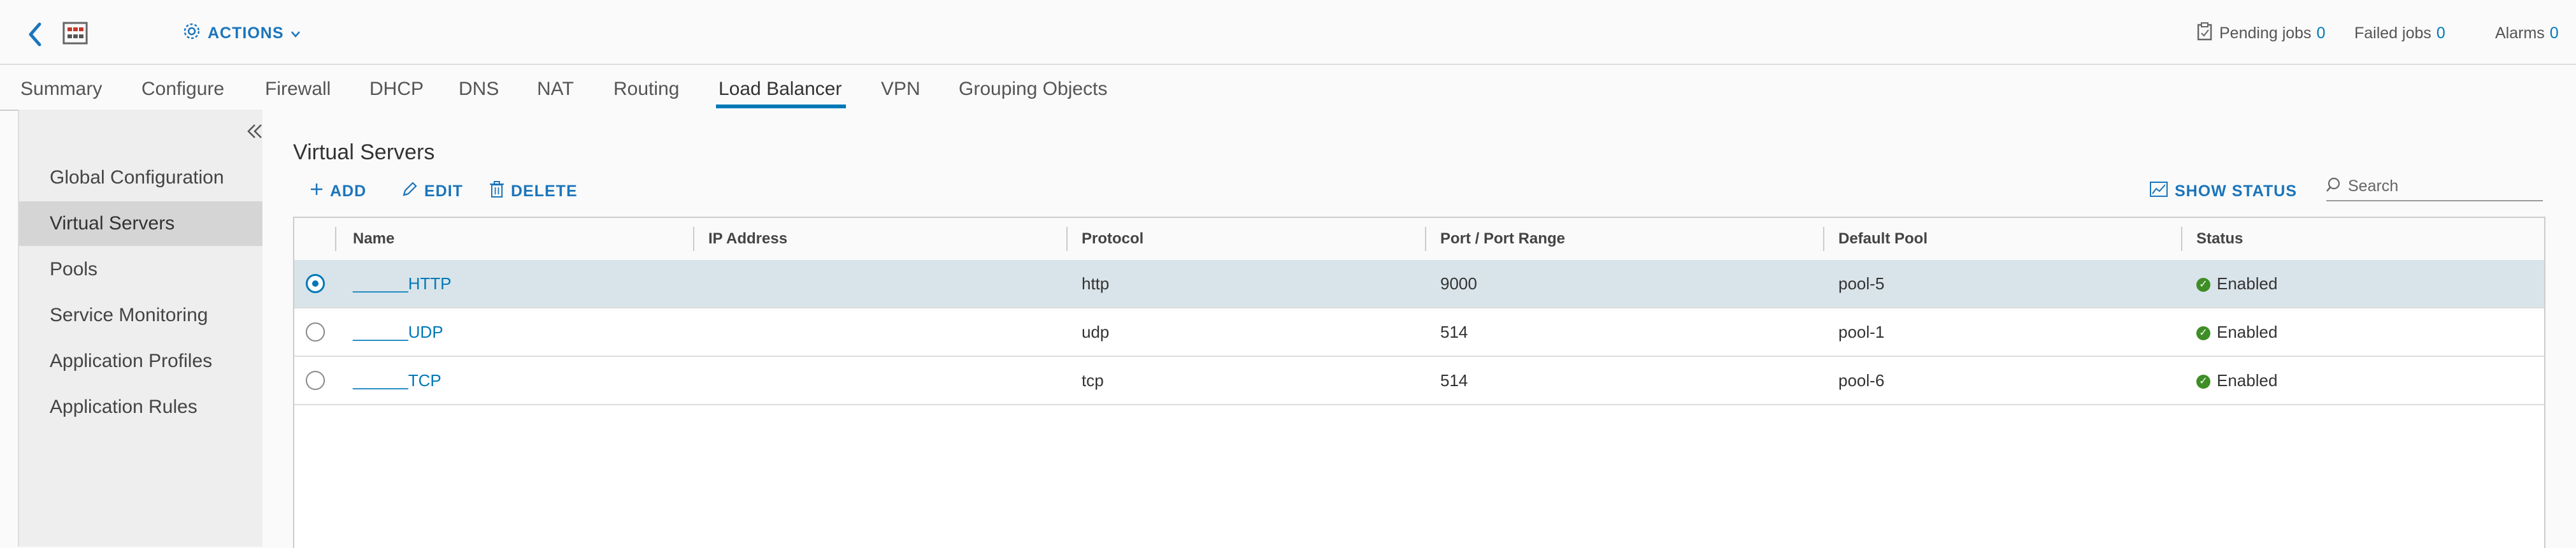 Image resolution: width=2576 pixels, height=548 pixels. What do you see at coordinates (317, 191) in the screenshot?
I see `plus-icon` at bounding box center [317, 191].